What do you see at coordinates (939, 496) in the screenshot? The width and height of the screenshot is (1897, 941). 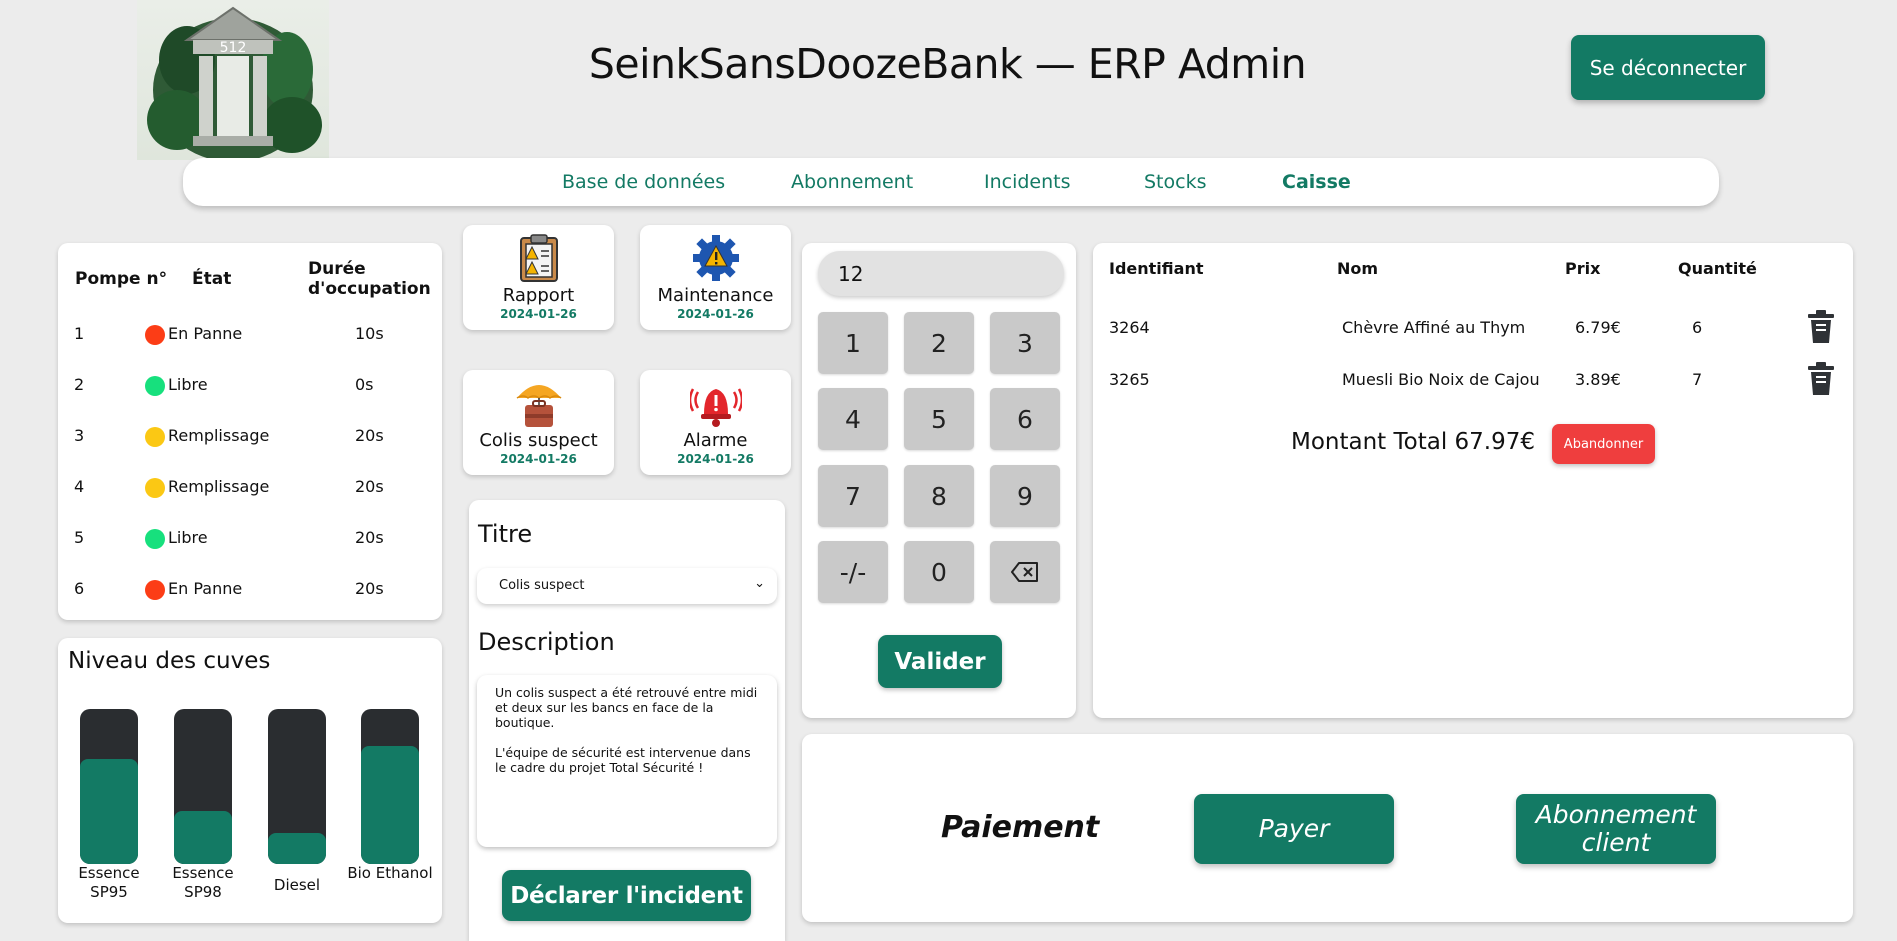 I see `key-8: 8` at bounding box center [939, 496].